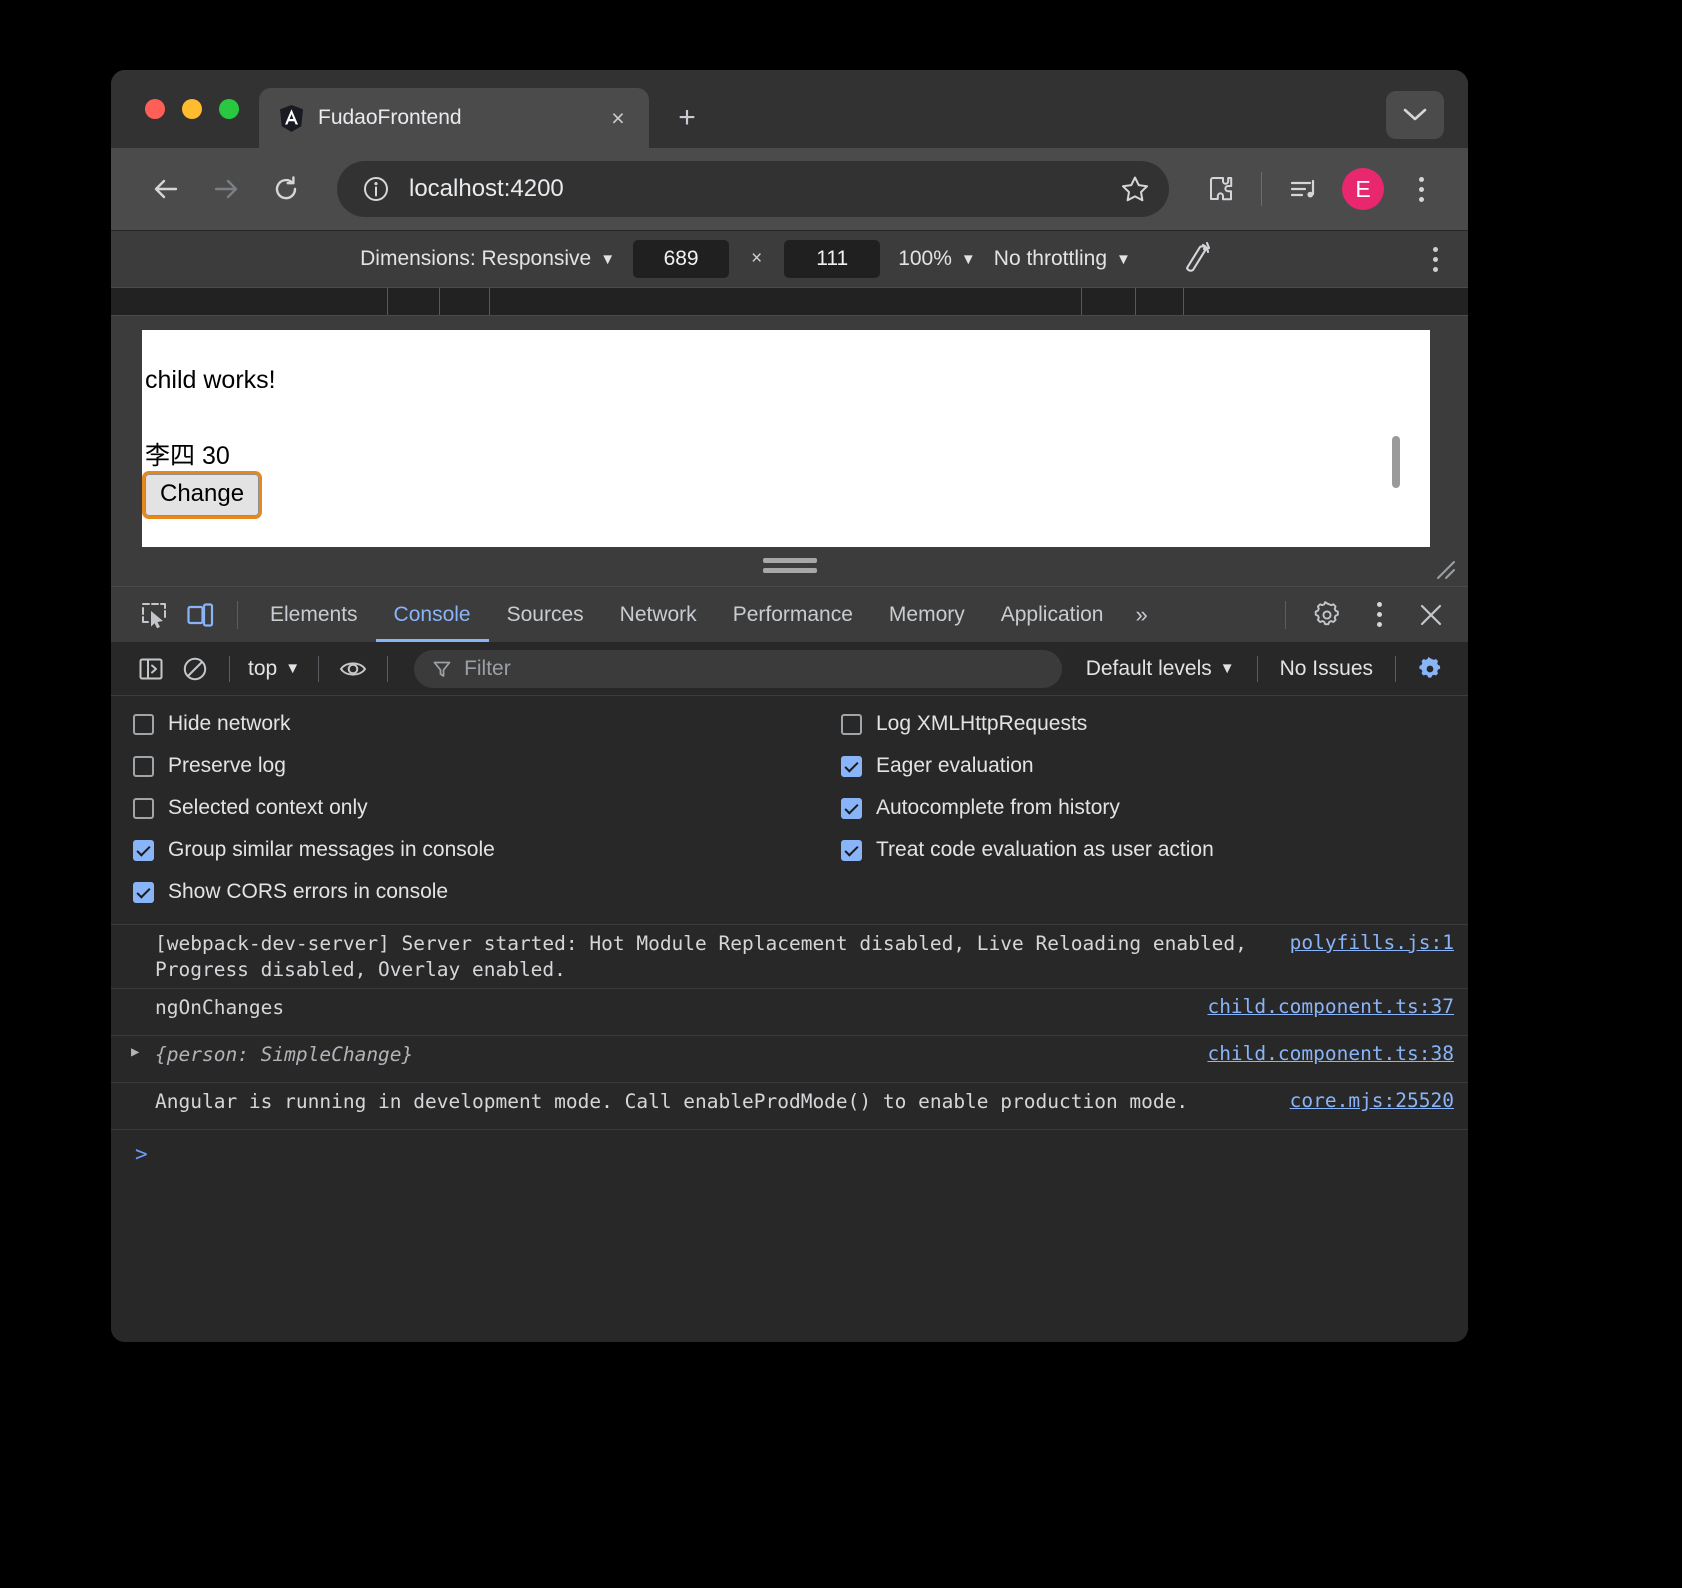  What do you see at coordinates (274, 669) in the screenshot?
I see `execution-context-select: top ▼` at bounding box center [274, 669].